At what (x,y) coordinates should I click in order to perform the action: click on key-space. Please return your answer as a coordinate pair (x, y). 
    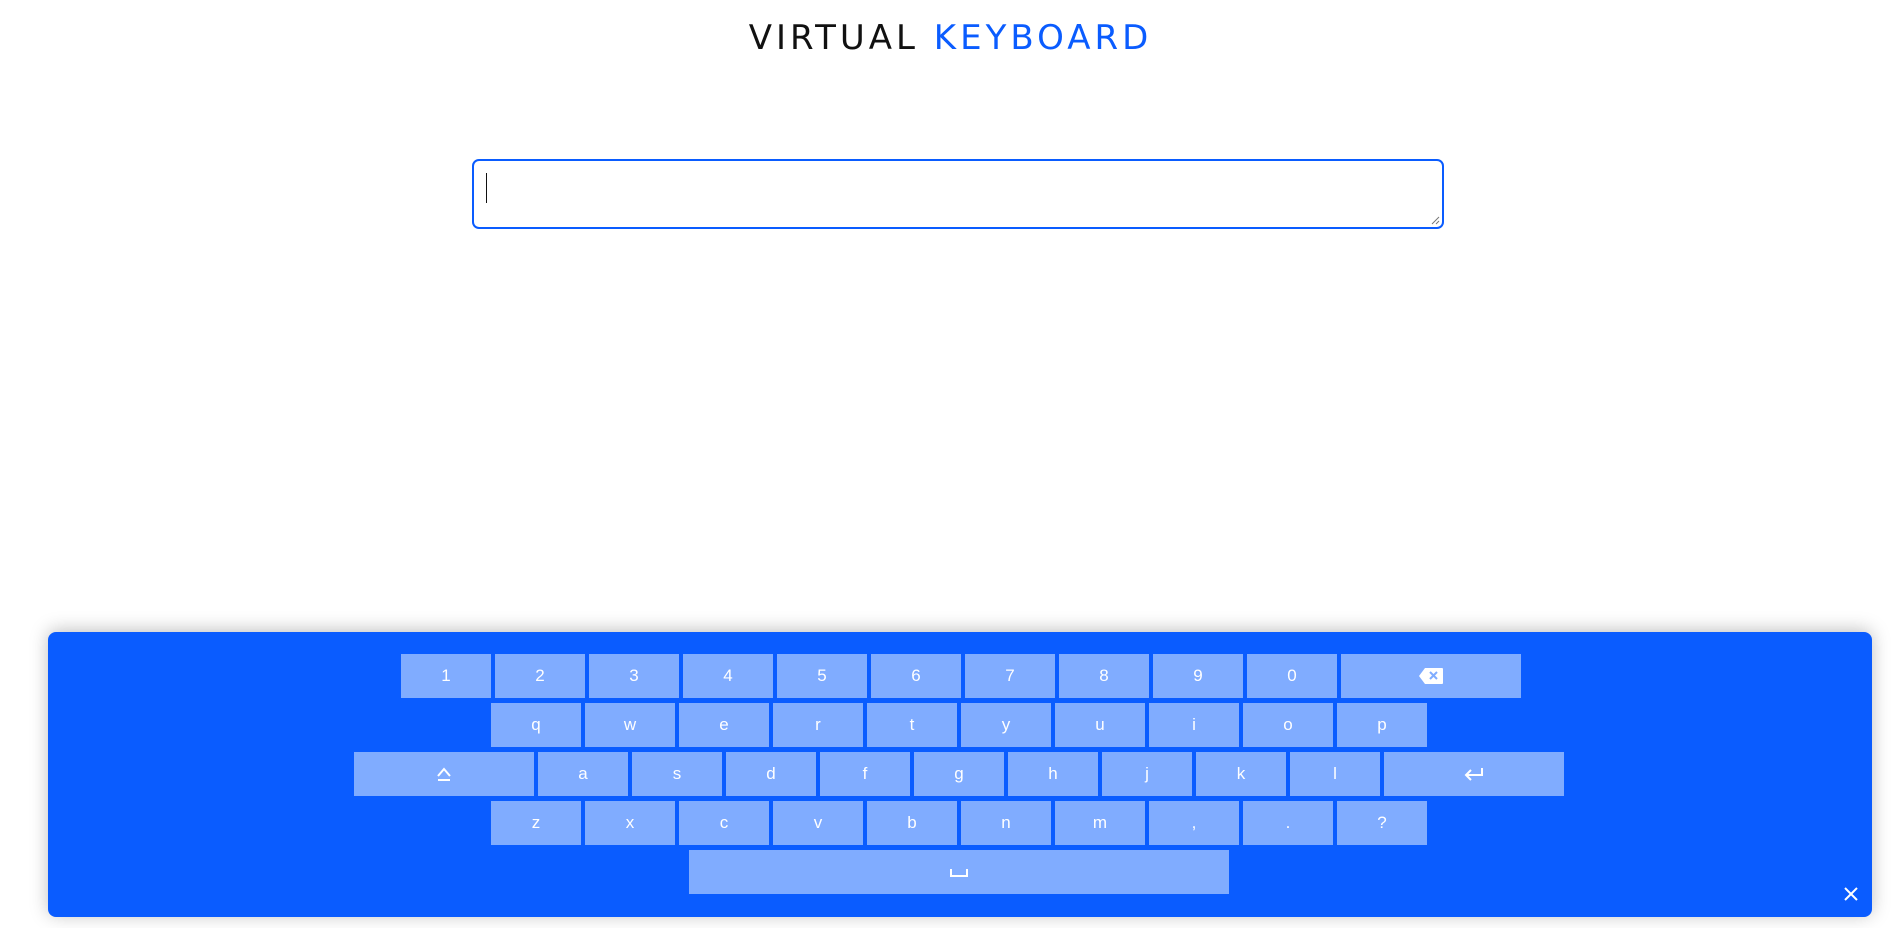
    Looking at the image, I should click on (959, 872).